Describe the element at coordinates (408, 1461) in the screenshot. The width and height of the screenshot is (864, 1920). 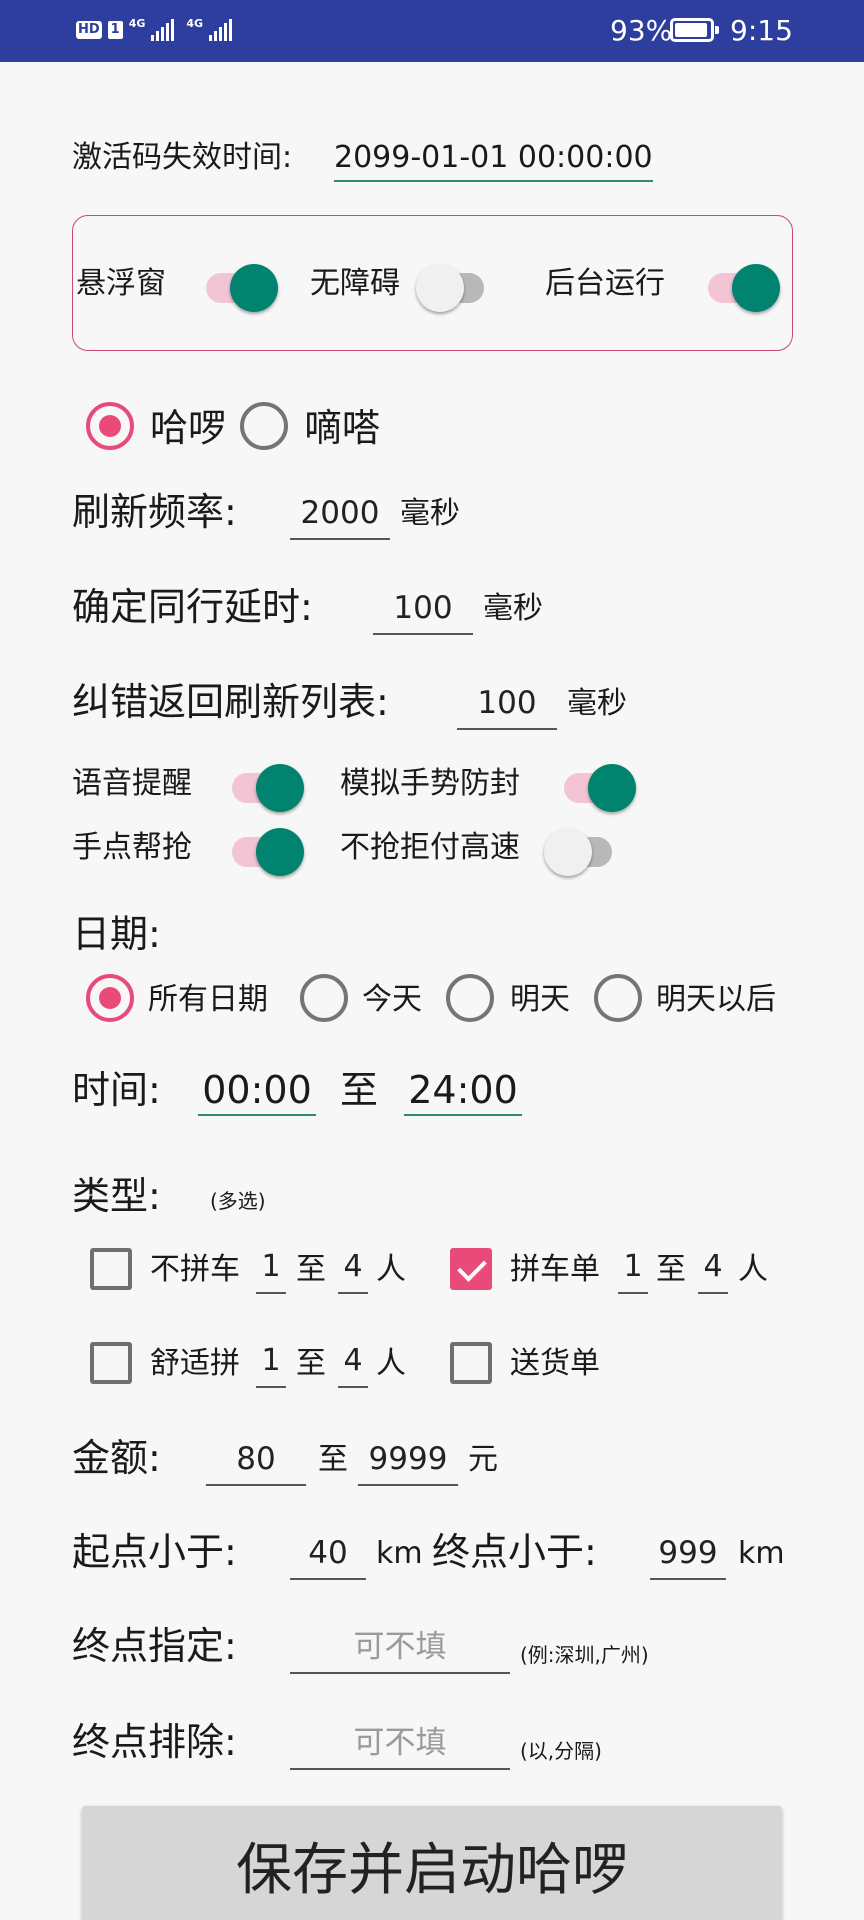
I see `amount-max-input: 9999` at that location.